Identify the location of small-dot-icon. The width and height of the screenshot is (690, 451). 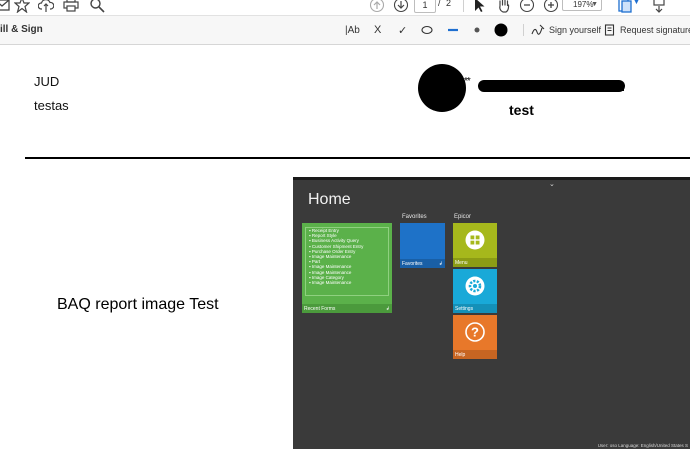
(477, 30).